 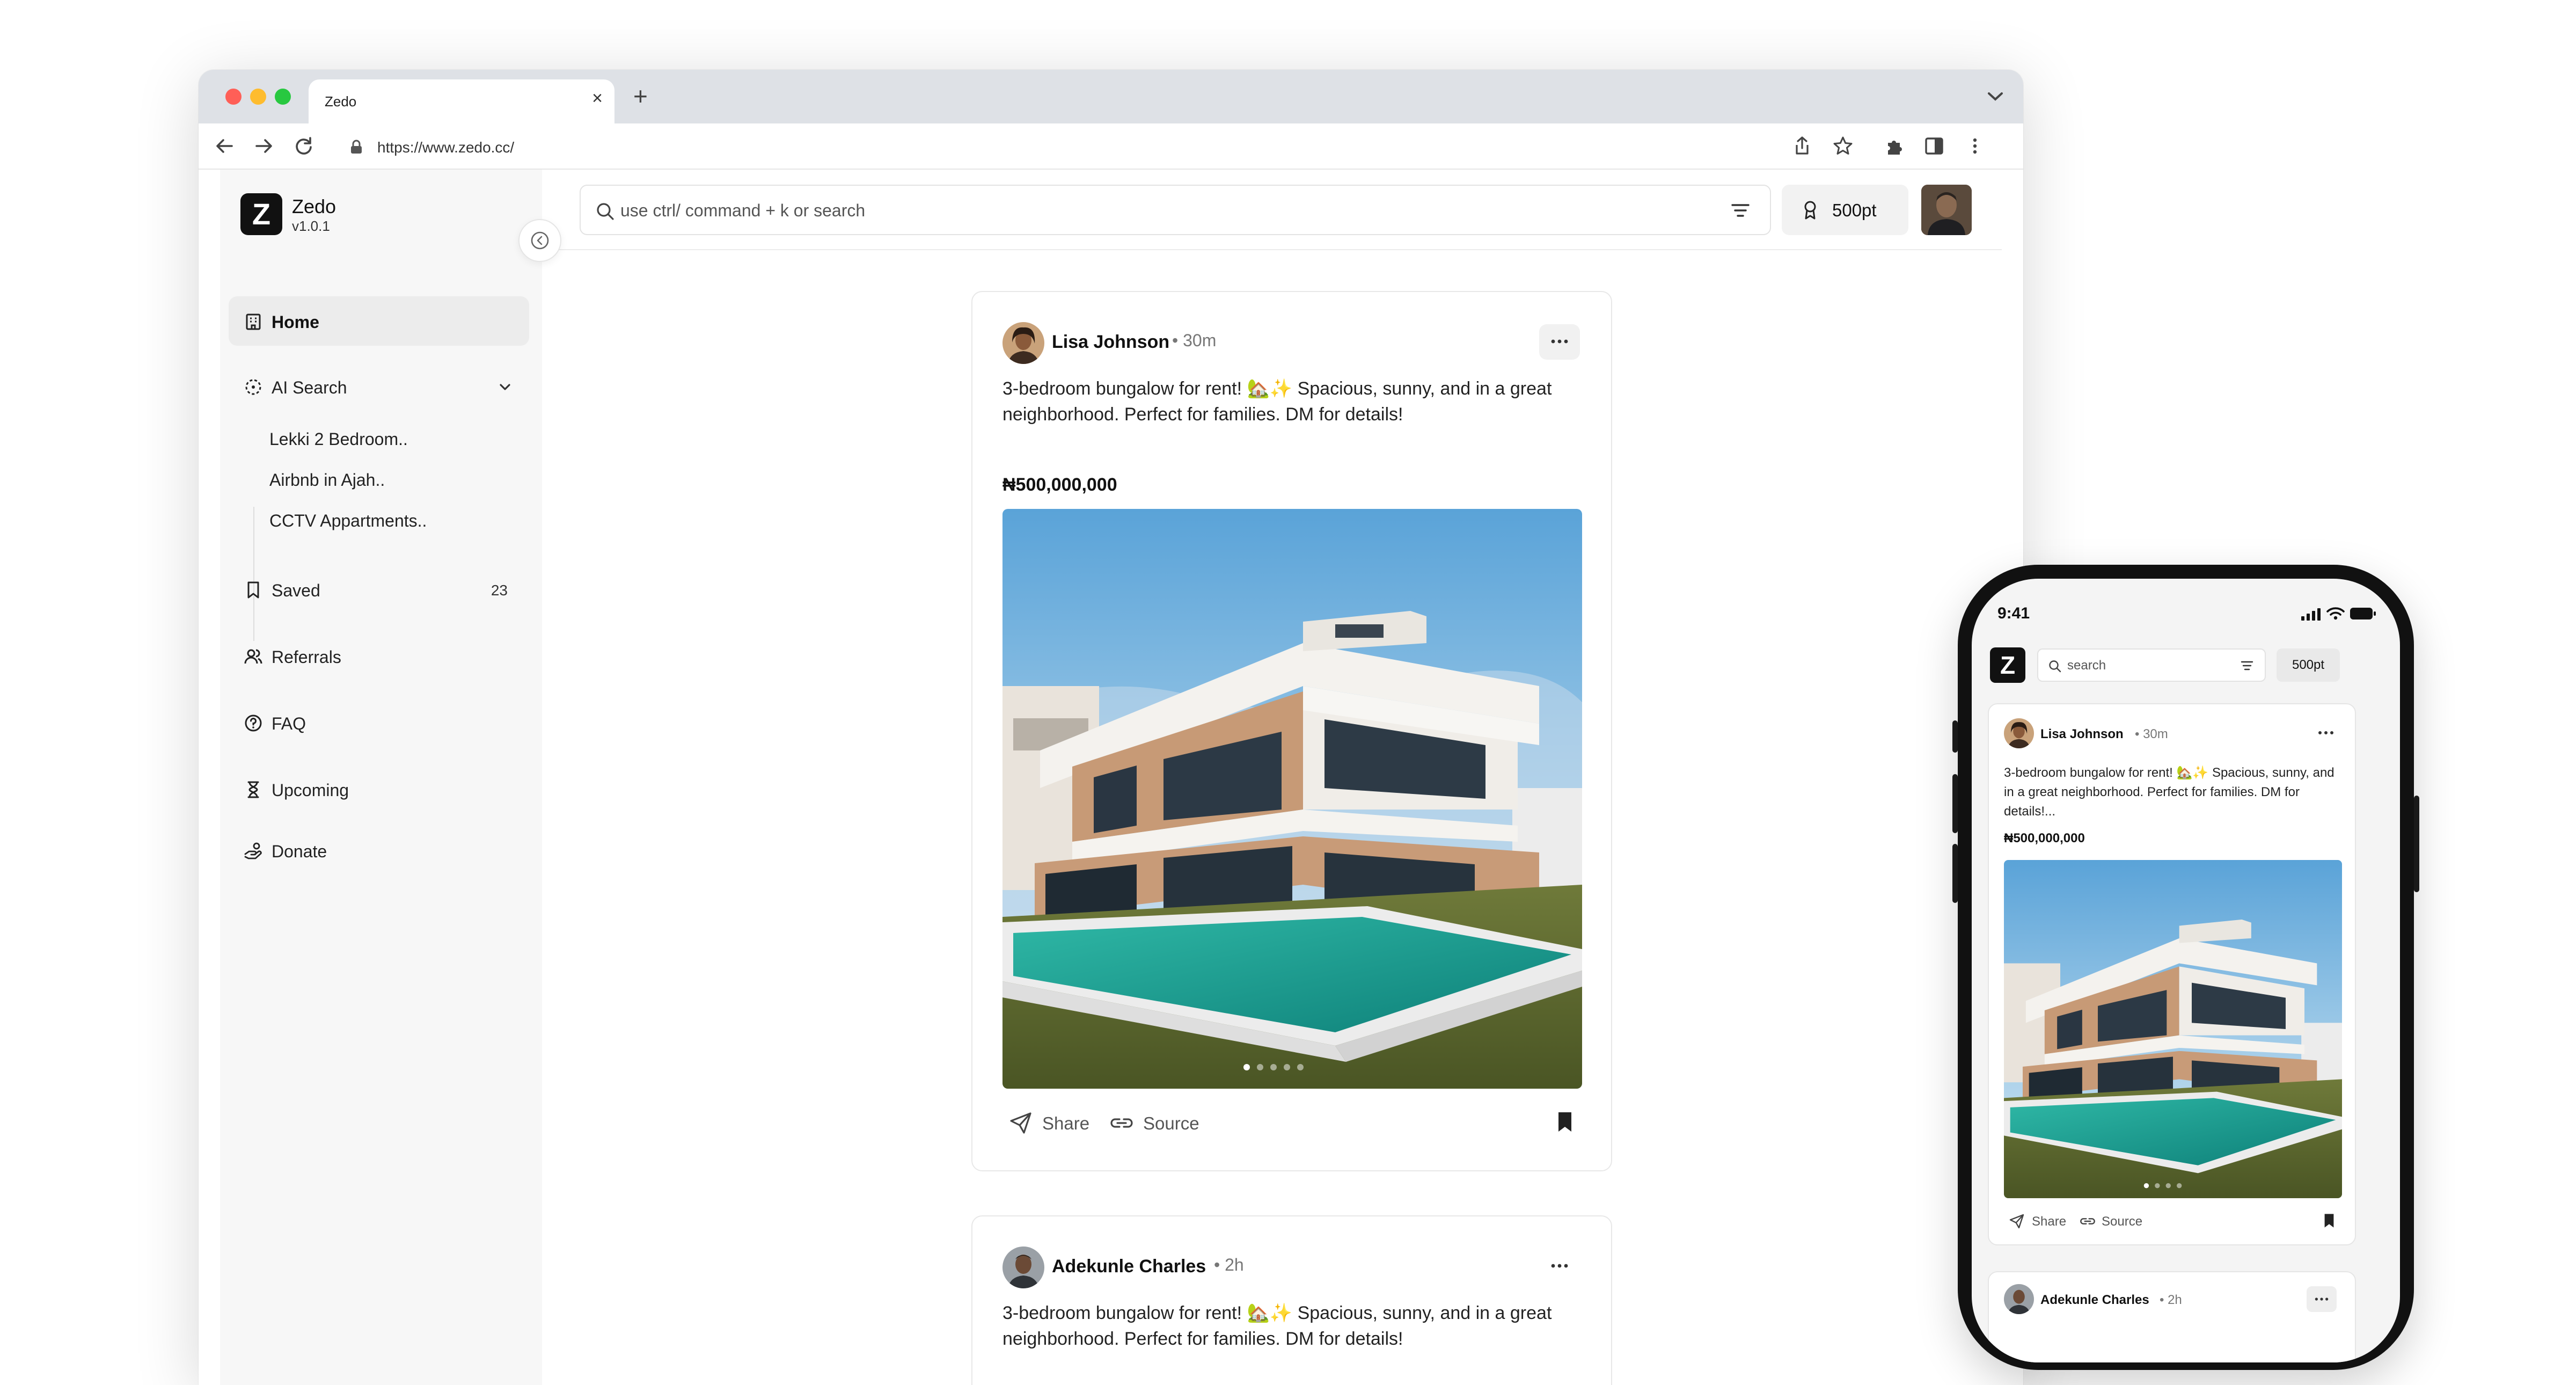 What do you see at coordinates (1130, 210) in the screenshot?
I see `search-input` at bounding box center [1130, 210].